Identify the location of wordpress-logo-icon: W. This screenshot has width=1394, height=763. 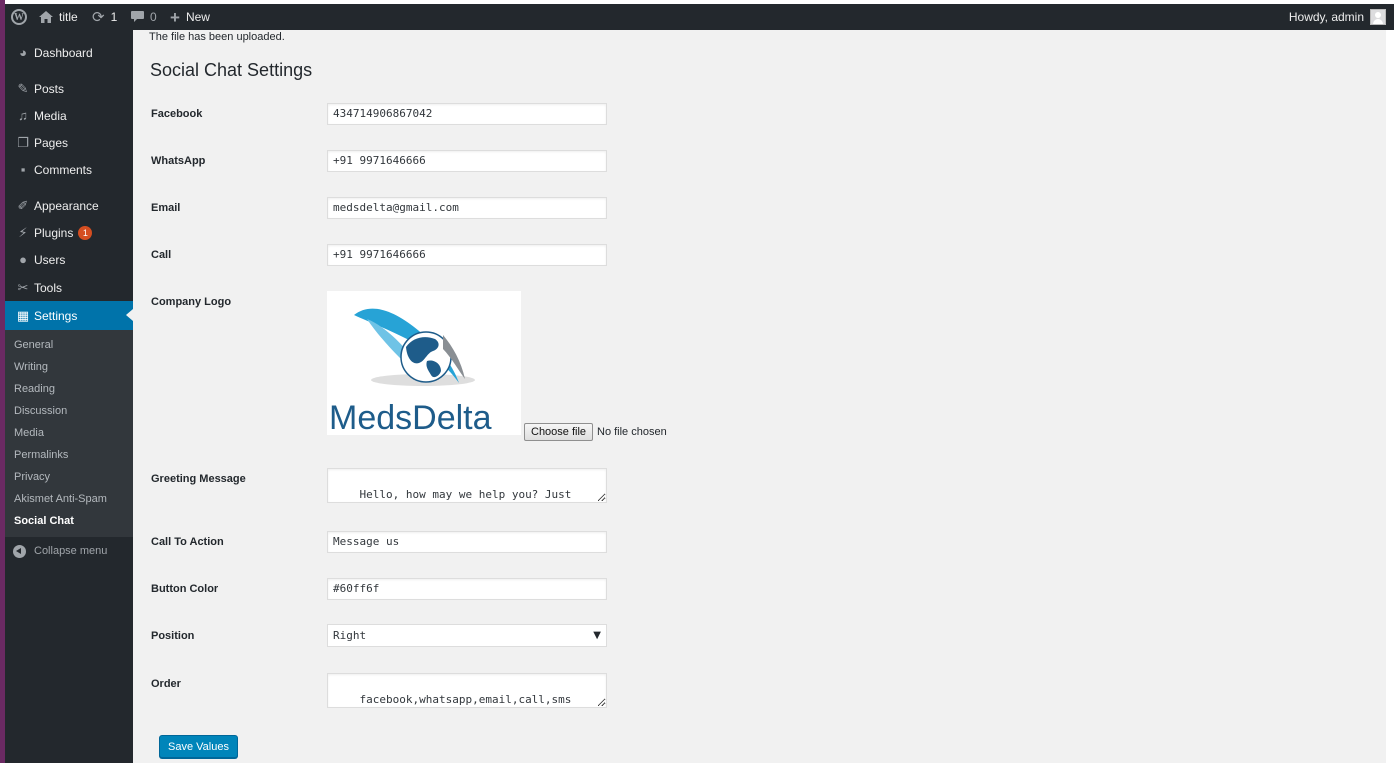
(19, 17).